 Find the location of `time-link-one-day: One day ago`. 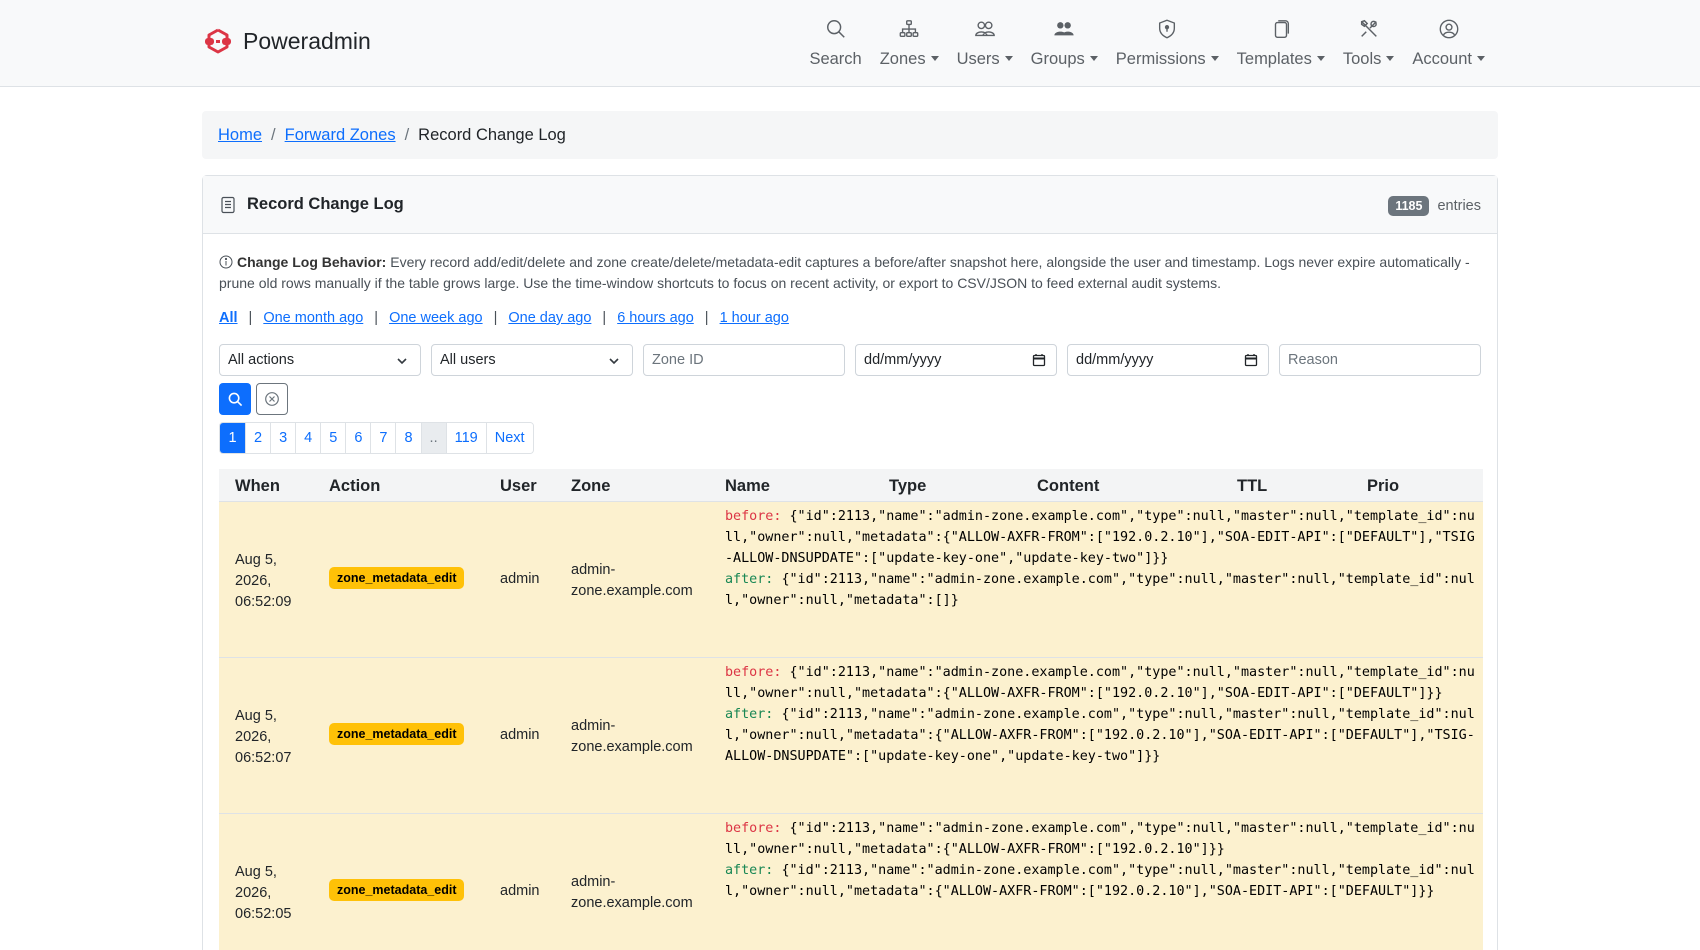

time-link-one-day: One day ago is located at coordinates (549, 318).